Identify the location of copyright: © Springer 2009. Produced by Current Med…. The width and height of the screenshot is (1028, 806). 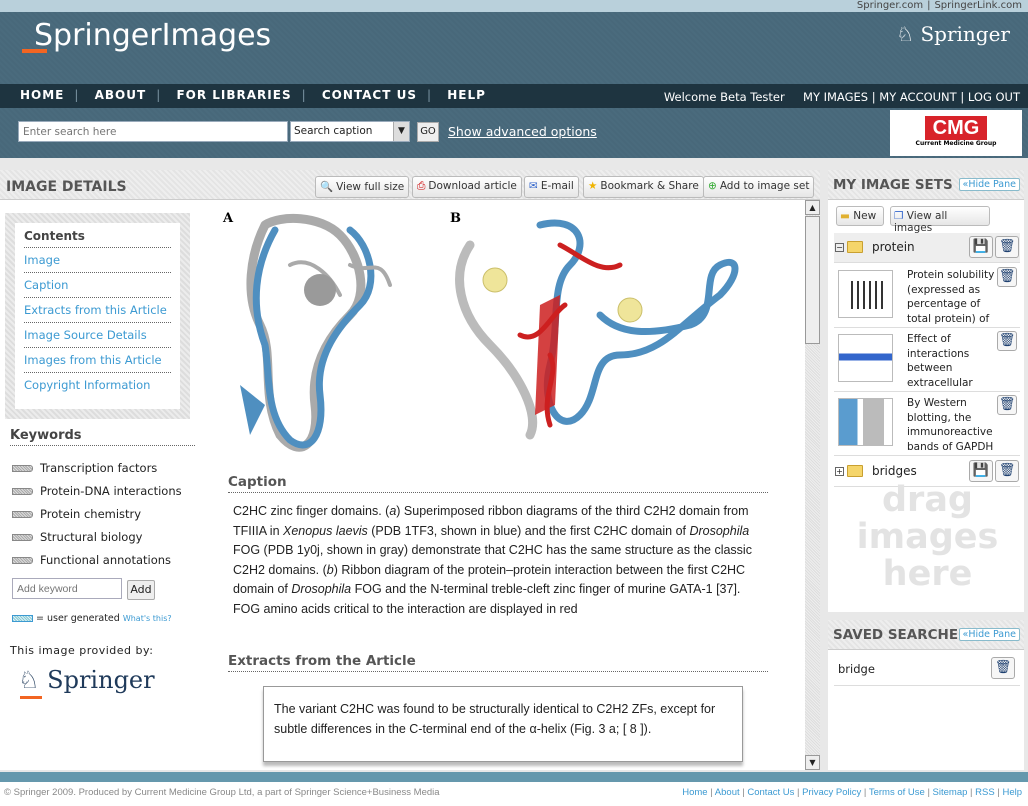
(222, 792).